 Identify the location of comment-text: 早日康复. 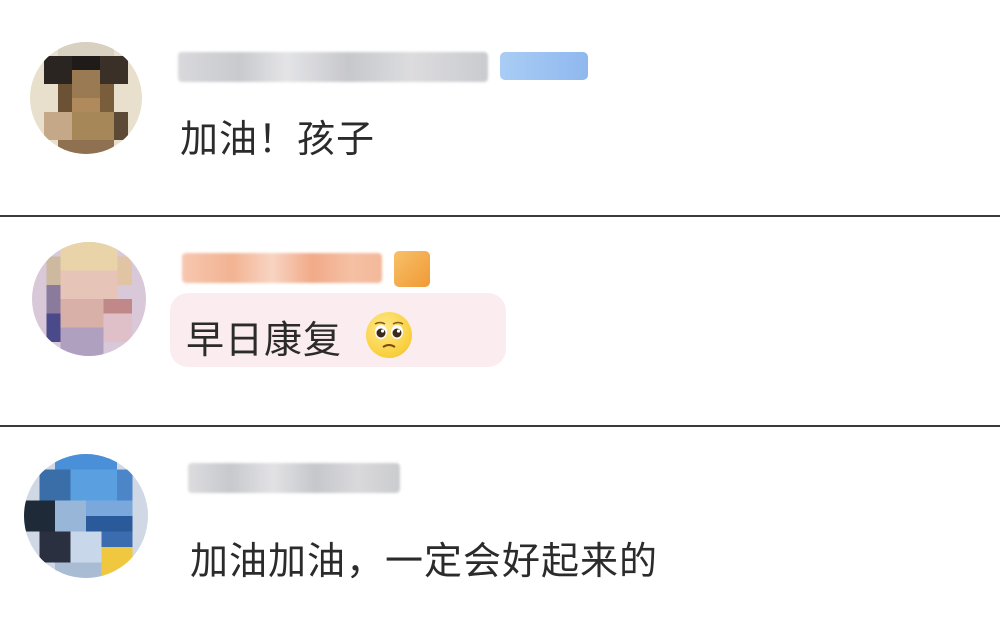
(264, 340).